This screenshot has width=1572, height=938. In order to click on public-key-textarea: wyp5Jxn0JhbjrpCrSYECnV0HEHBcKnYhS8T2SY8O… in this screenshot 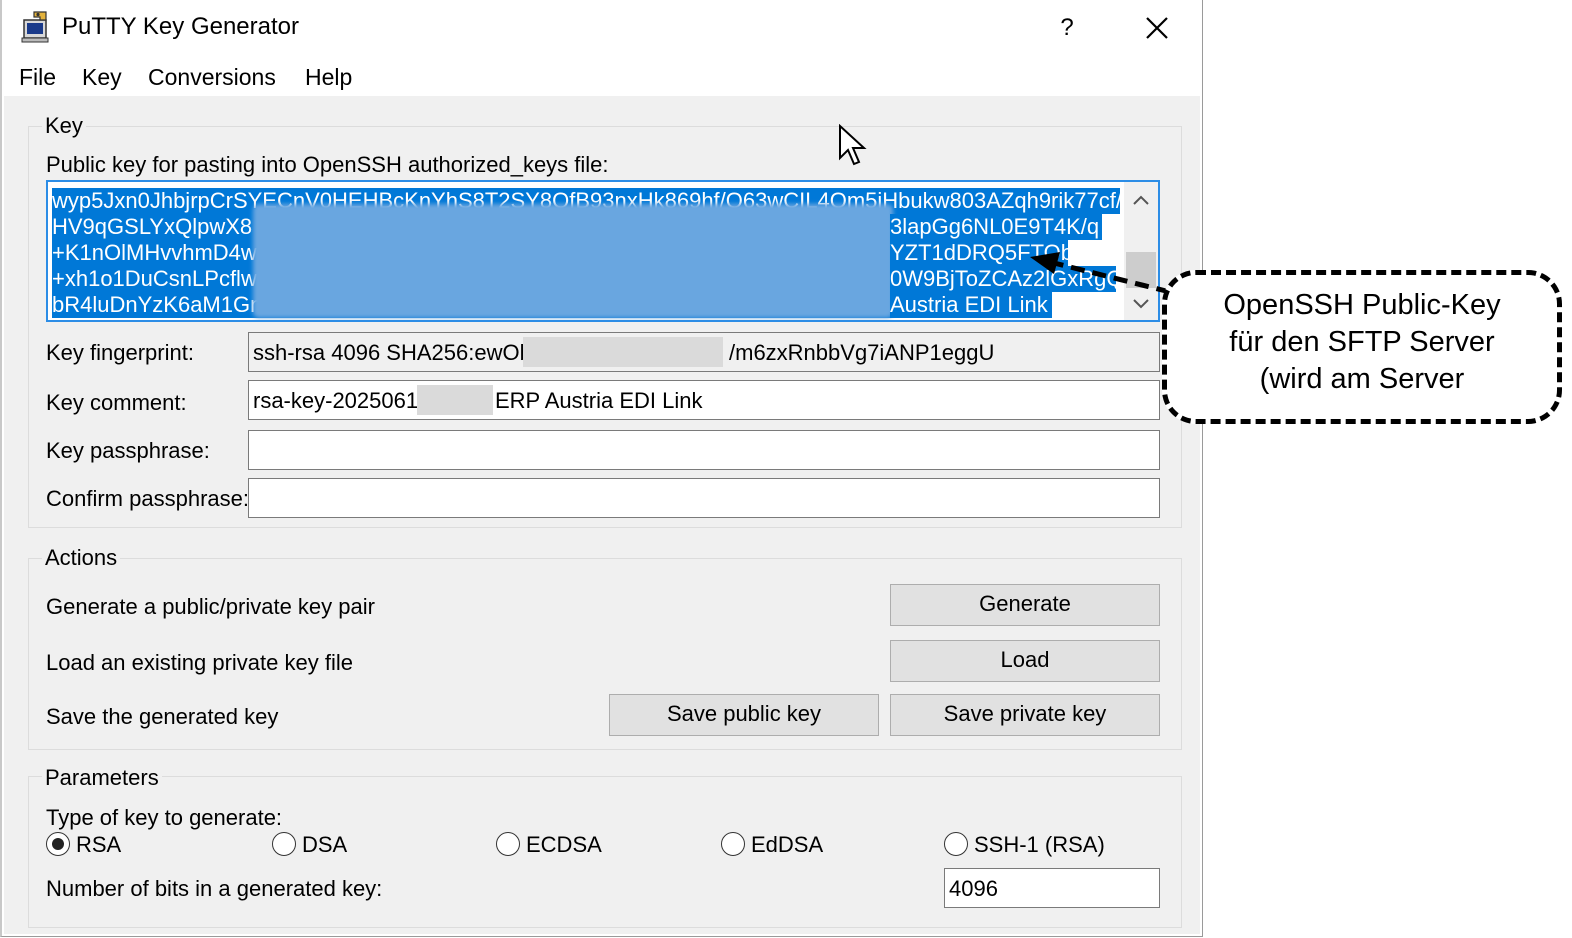, I will do `click(603, 251)`.